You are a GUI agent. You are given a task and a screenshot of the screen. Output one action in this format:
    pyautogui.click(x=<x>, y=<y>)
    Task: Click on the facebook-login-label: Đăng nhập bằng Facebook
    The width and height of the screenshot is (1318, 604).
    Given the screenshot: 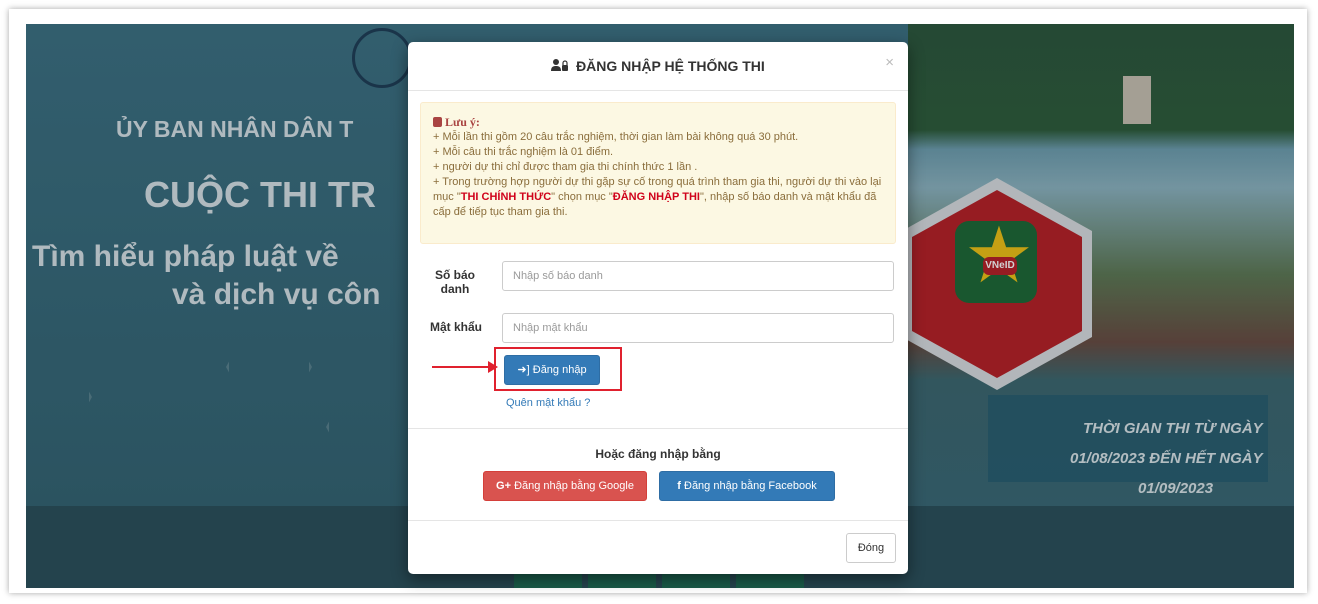 What is the action you would take?
    pyautogui.click(x=750, y=486)
    